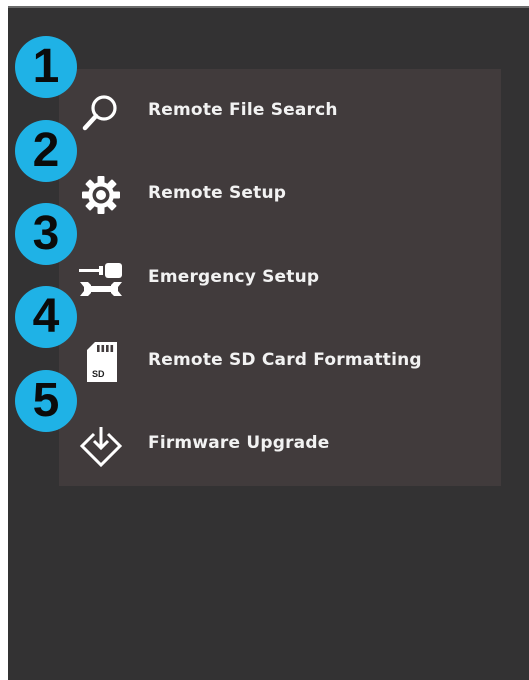  Describe the element at coordinates (101, 362) in the screenshot. I see `sd-card-icon: SD` at that location.